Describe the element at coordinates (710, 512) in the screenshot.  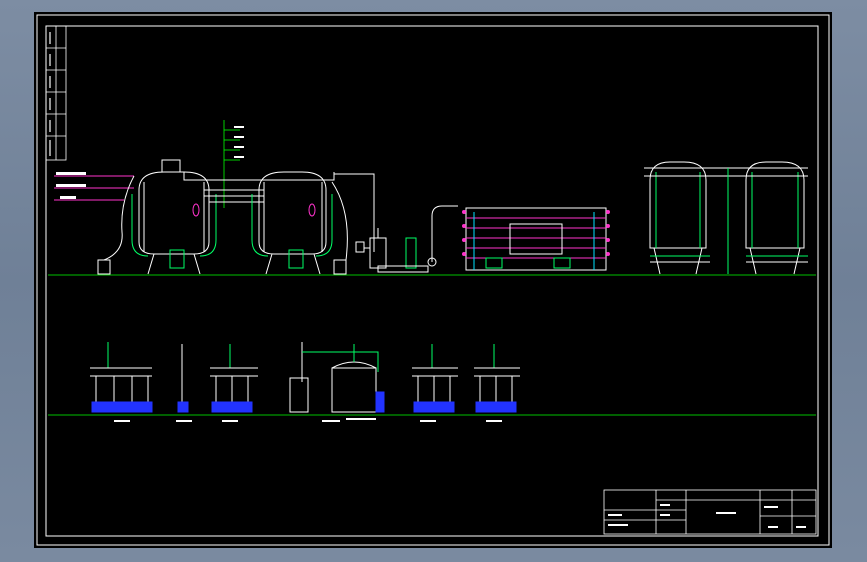
I see `title-block` at that location.